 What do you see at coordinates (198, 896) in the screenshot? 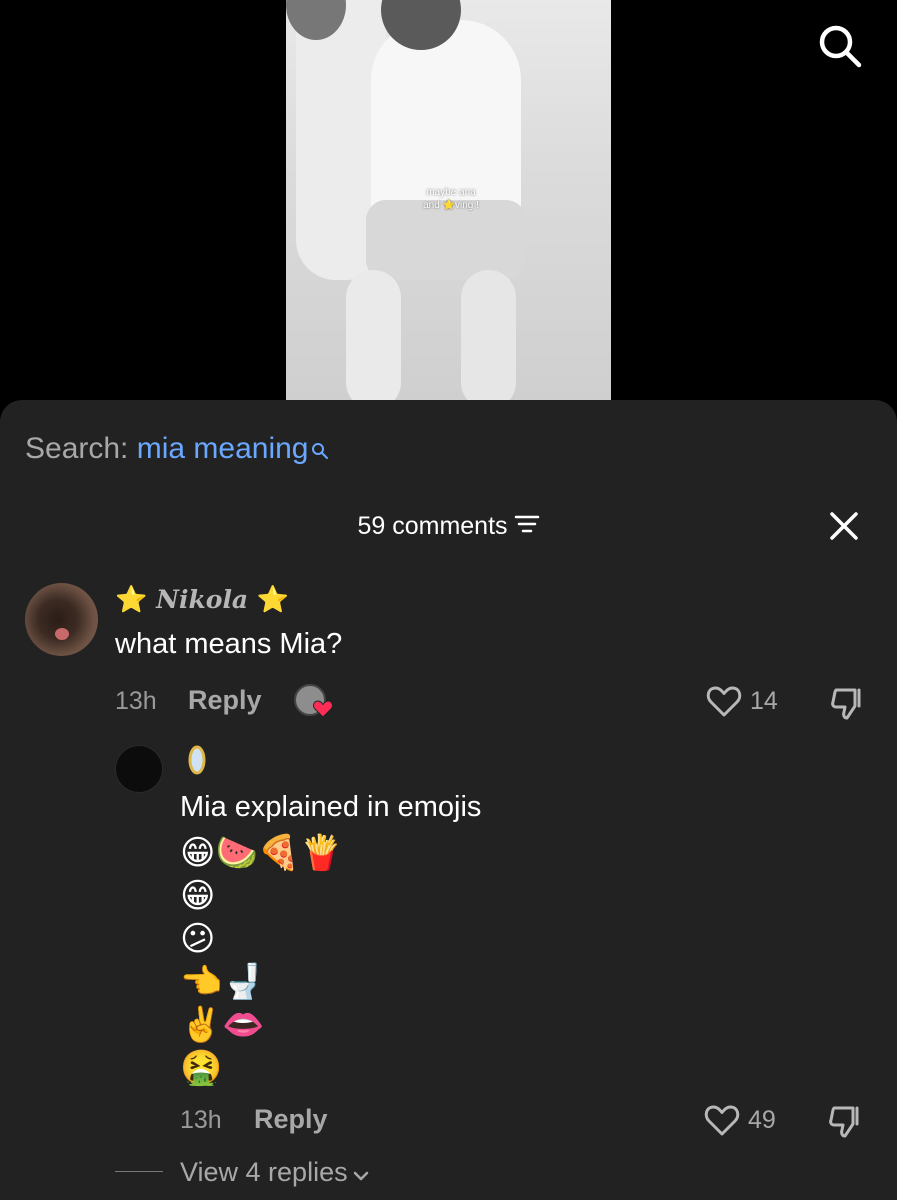
I see `emoji-line: 😁` at bounding box center [198, 896].